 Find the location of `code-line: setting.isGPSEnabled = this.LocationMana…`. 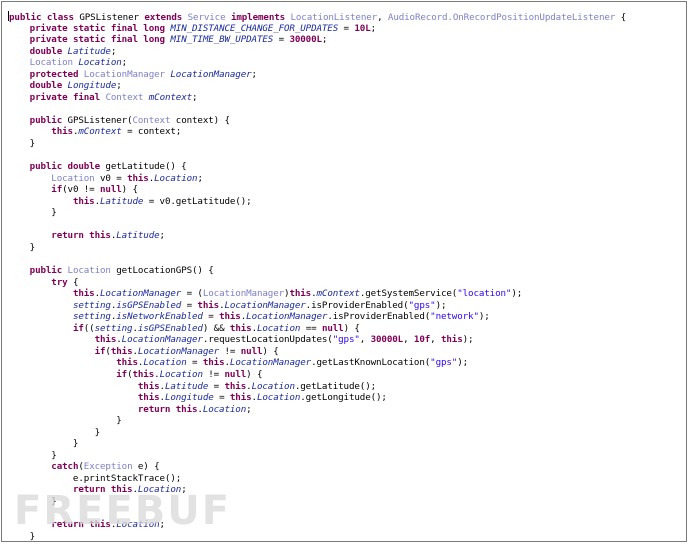

code-line: setting.isGPSEnabled = this.LocationMana… is located at coordinates (317, 306).